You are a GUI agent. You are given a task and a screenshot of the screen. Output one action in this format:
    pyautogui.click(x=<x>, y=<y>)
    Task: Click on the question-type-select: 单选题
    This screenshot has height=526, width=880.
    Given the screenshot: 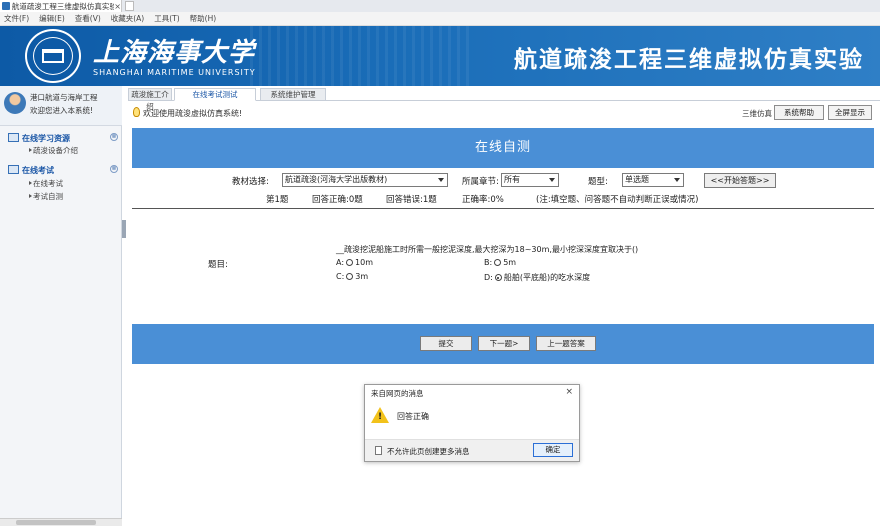 What is the action you would take?
    pyautogui.click(x=653, y=180)
    